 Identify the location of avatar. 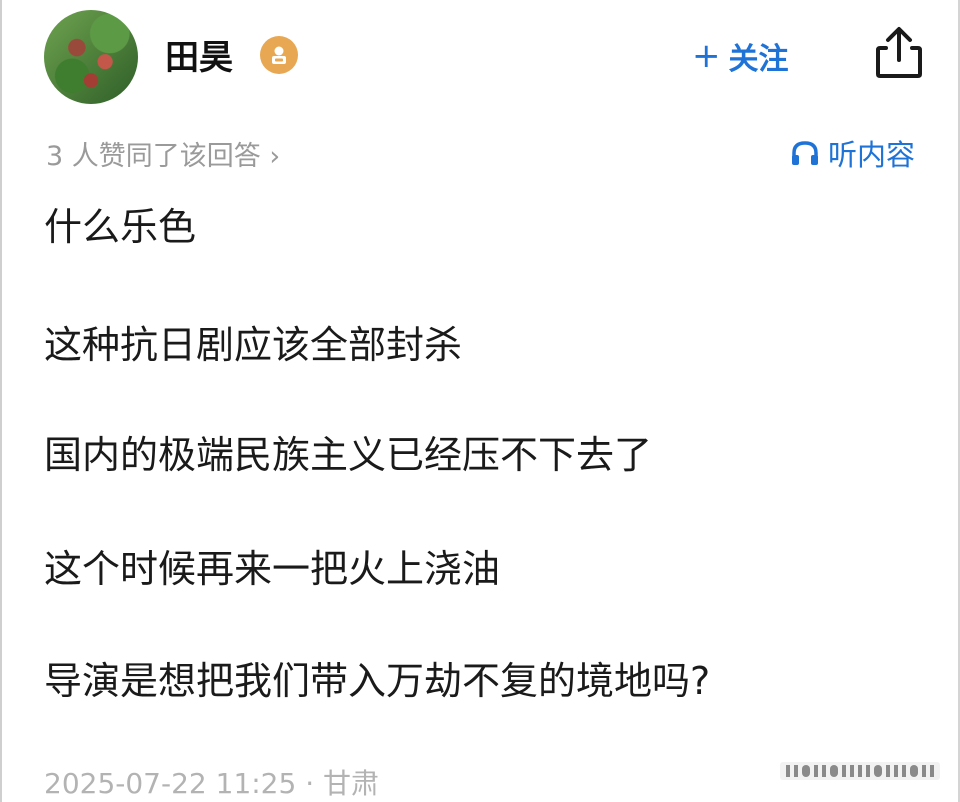
(91, 57).